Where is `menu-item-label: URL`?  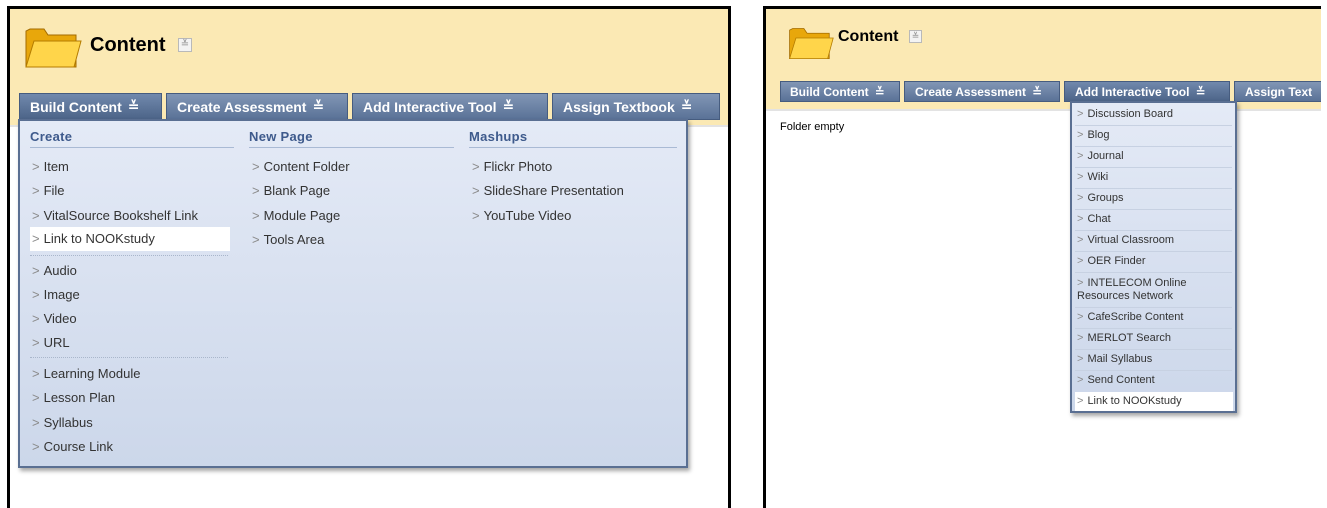
menu-item-label: URL is located at coordinates (56, 342).